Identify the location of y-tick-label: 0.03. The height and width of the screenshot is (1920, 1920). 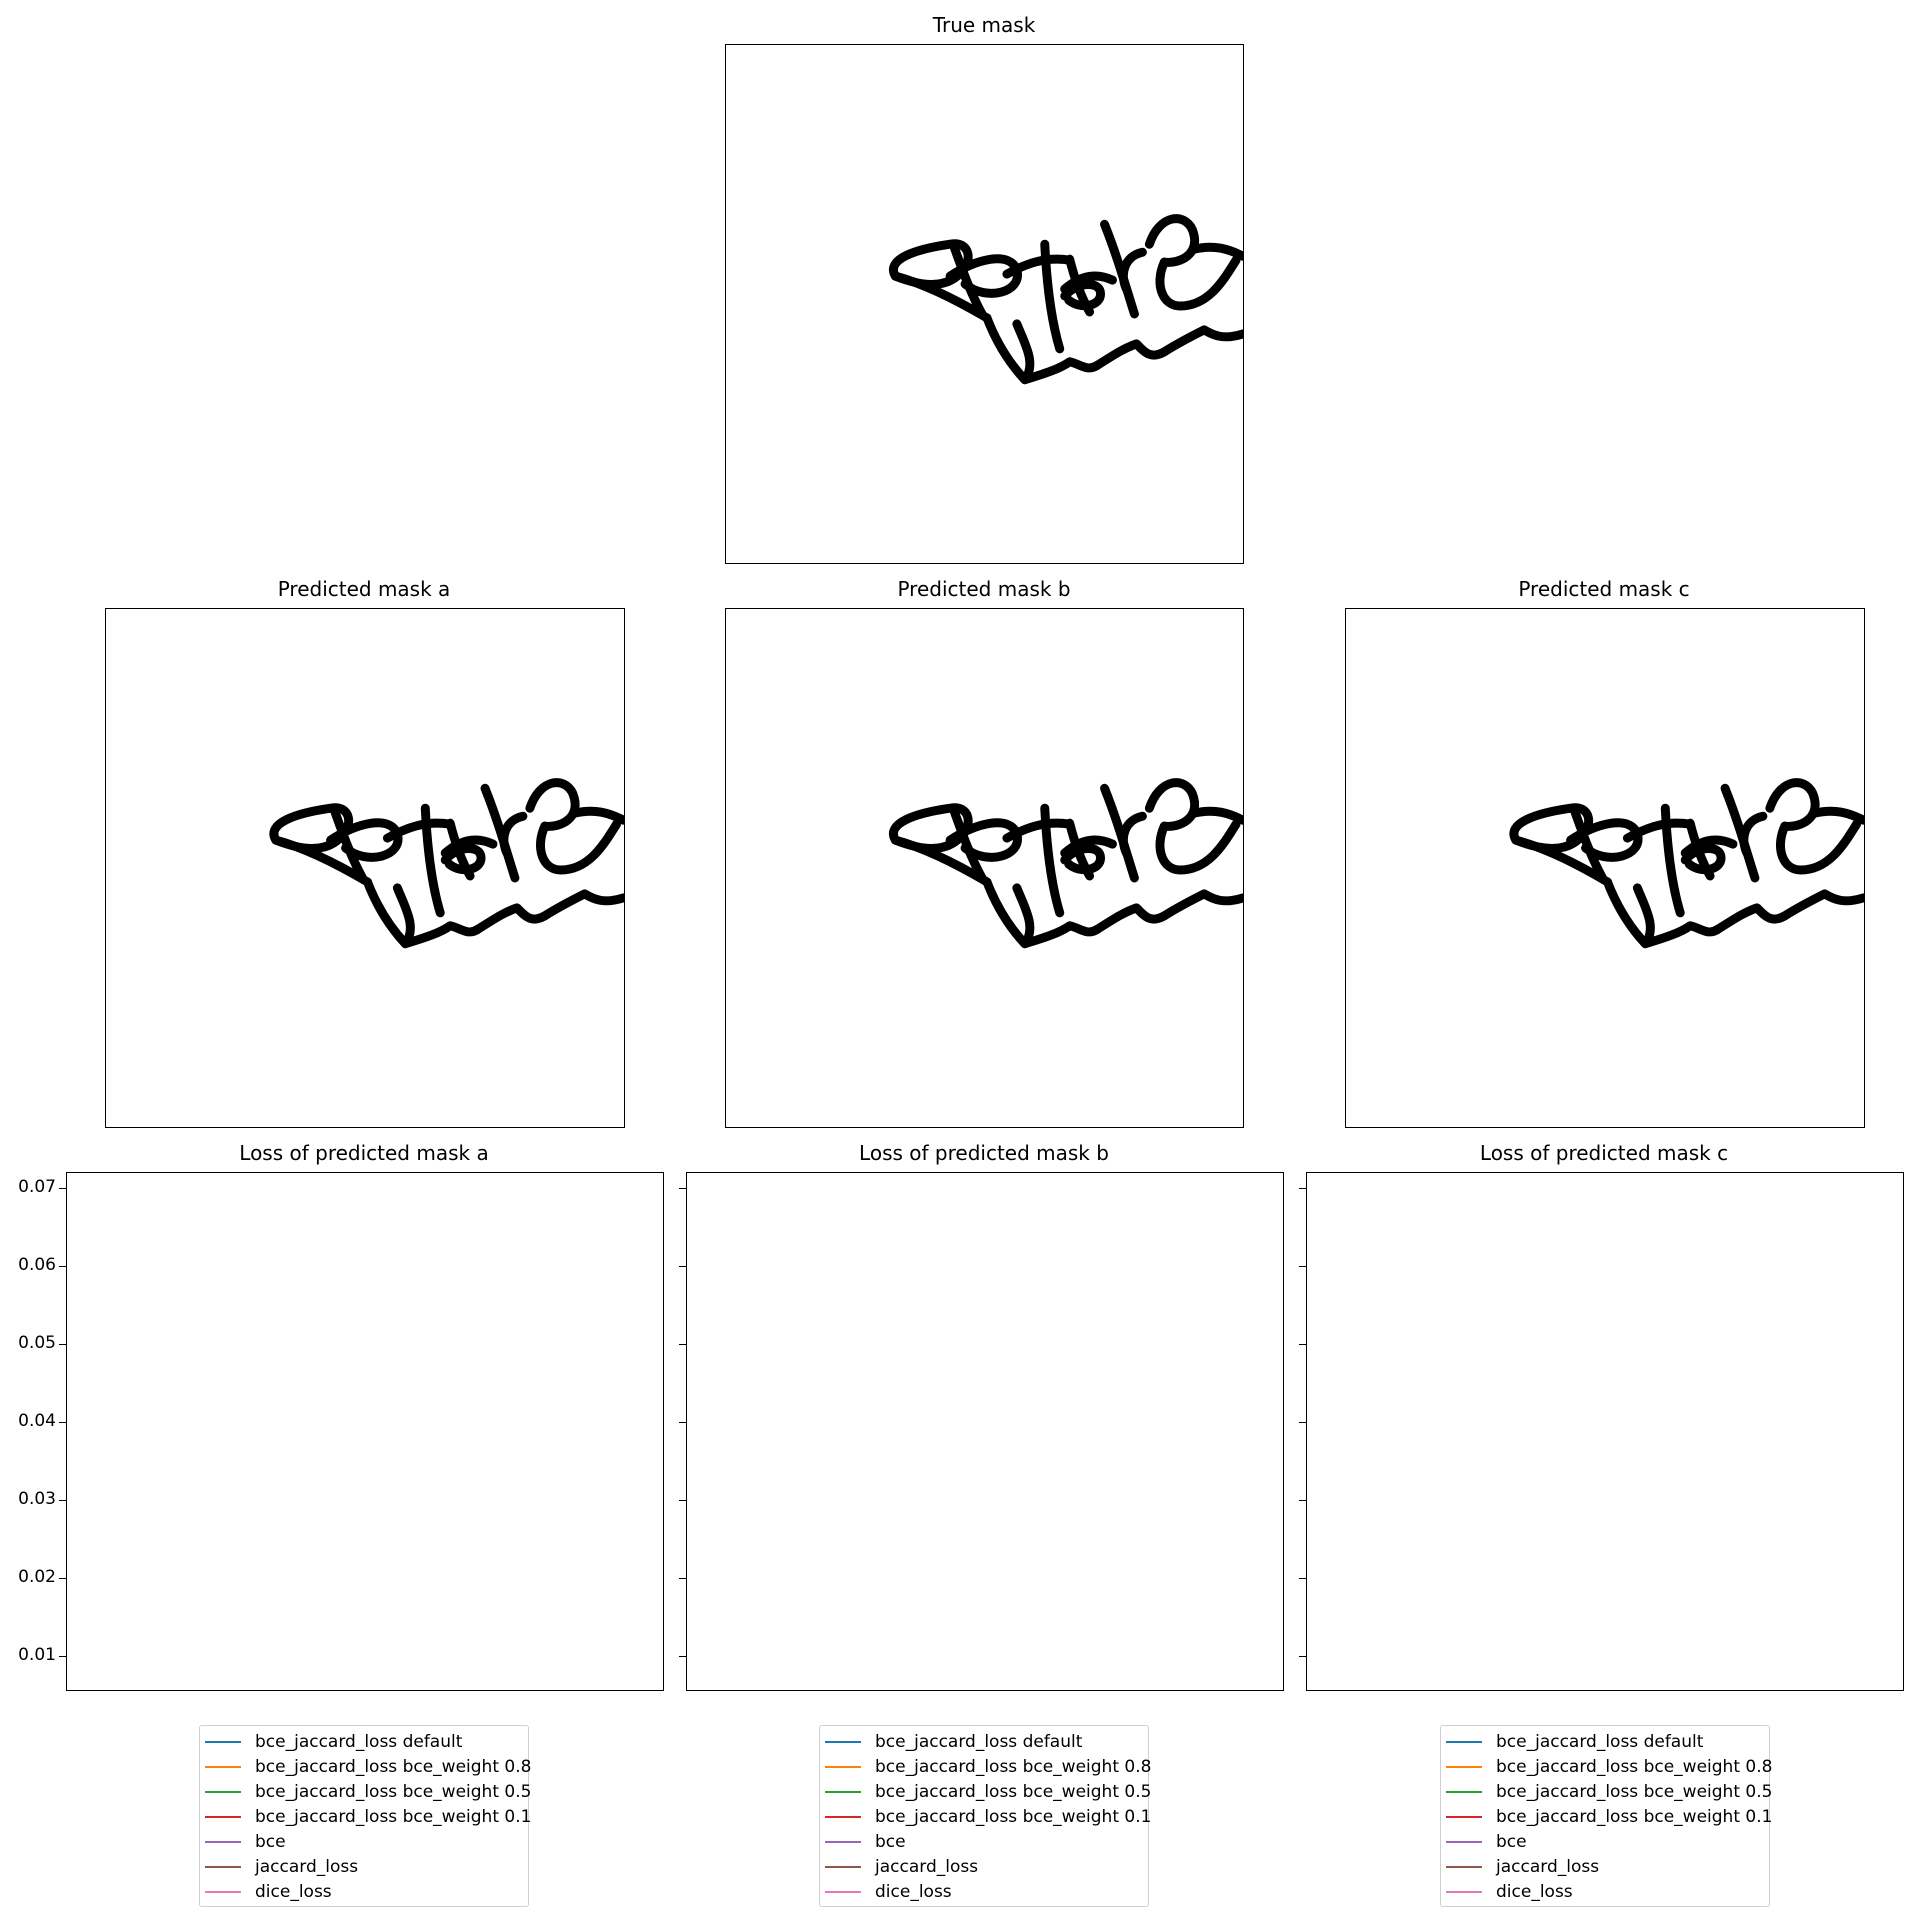
(37, 1499).